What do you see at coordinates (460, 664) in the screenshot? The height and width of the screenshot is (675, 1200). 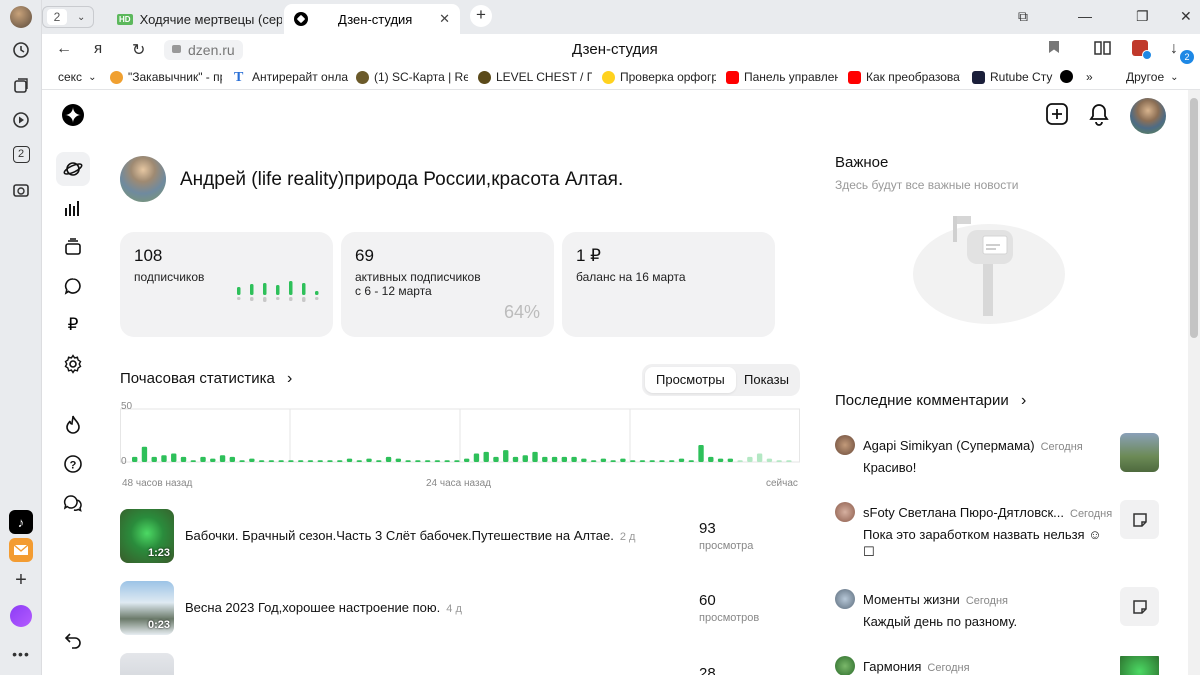 I see `publication-row: 28` at bounding box center [460, 664].